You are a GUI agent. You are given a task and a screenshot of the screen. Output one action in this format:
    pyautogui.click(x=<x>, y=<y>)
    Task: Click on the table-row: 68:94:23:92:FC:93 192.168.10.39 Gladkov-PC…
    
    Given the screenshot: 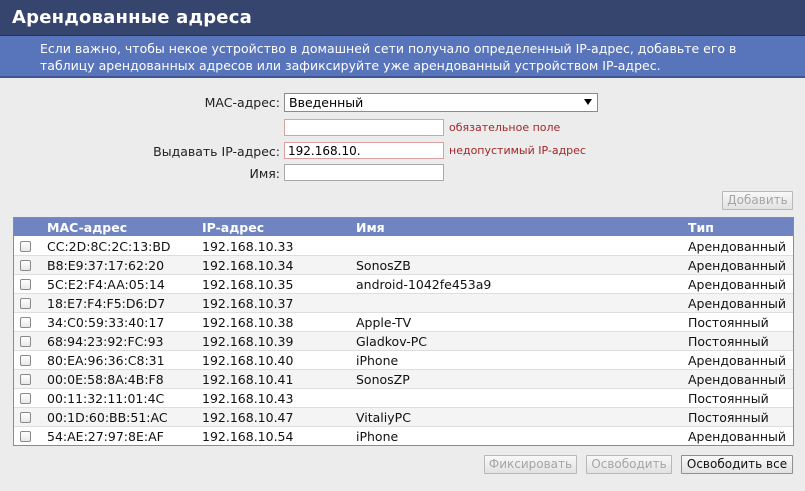 What is the action you would take?
    pyautogui.click(x=403, y=341)
    